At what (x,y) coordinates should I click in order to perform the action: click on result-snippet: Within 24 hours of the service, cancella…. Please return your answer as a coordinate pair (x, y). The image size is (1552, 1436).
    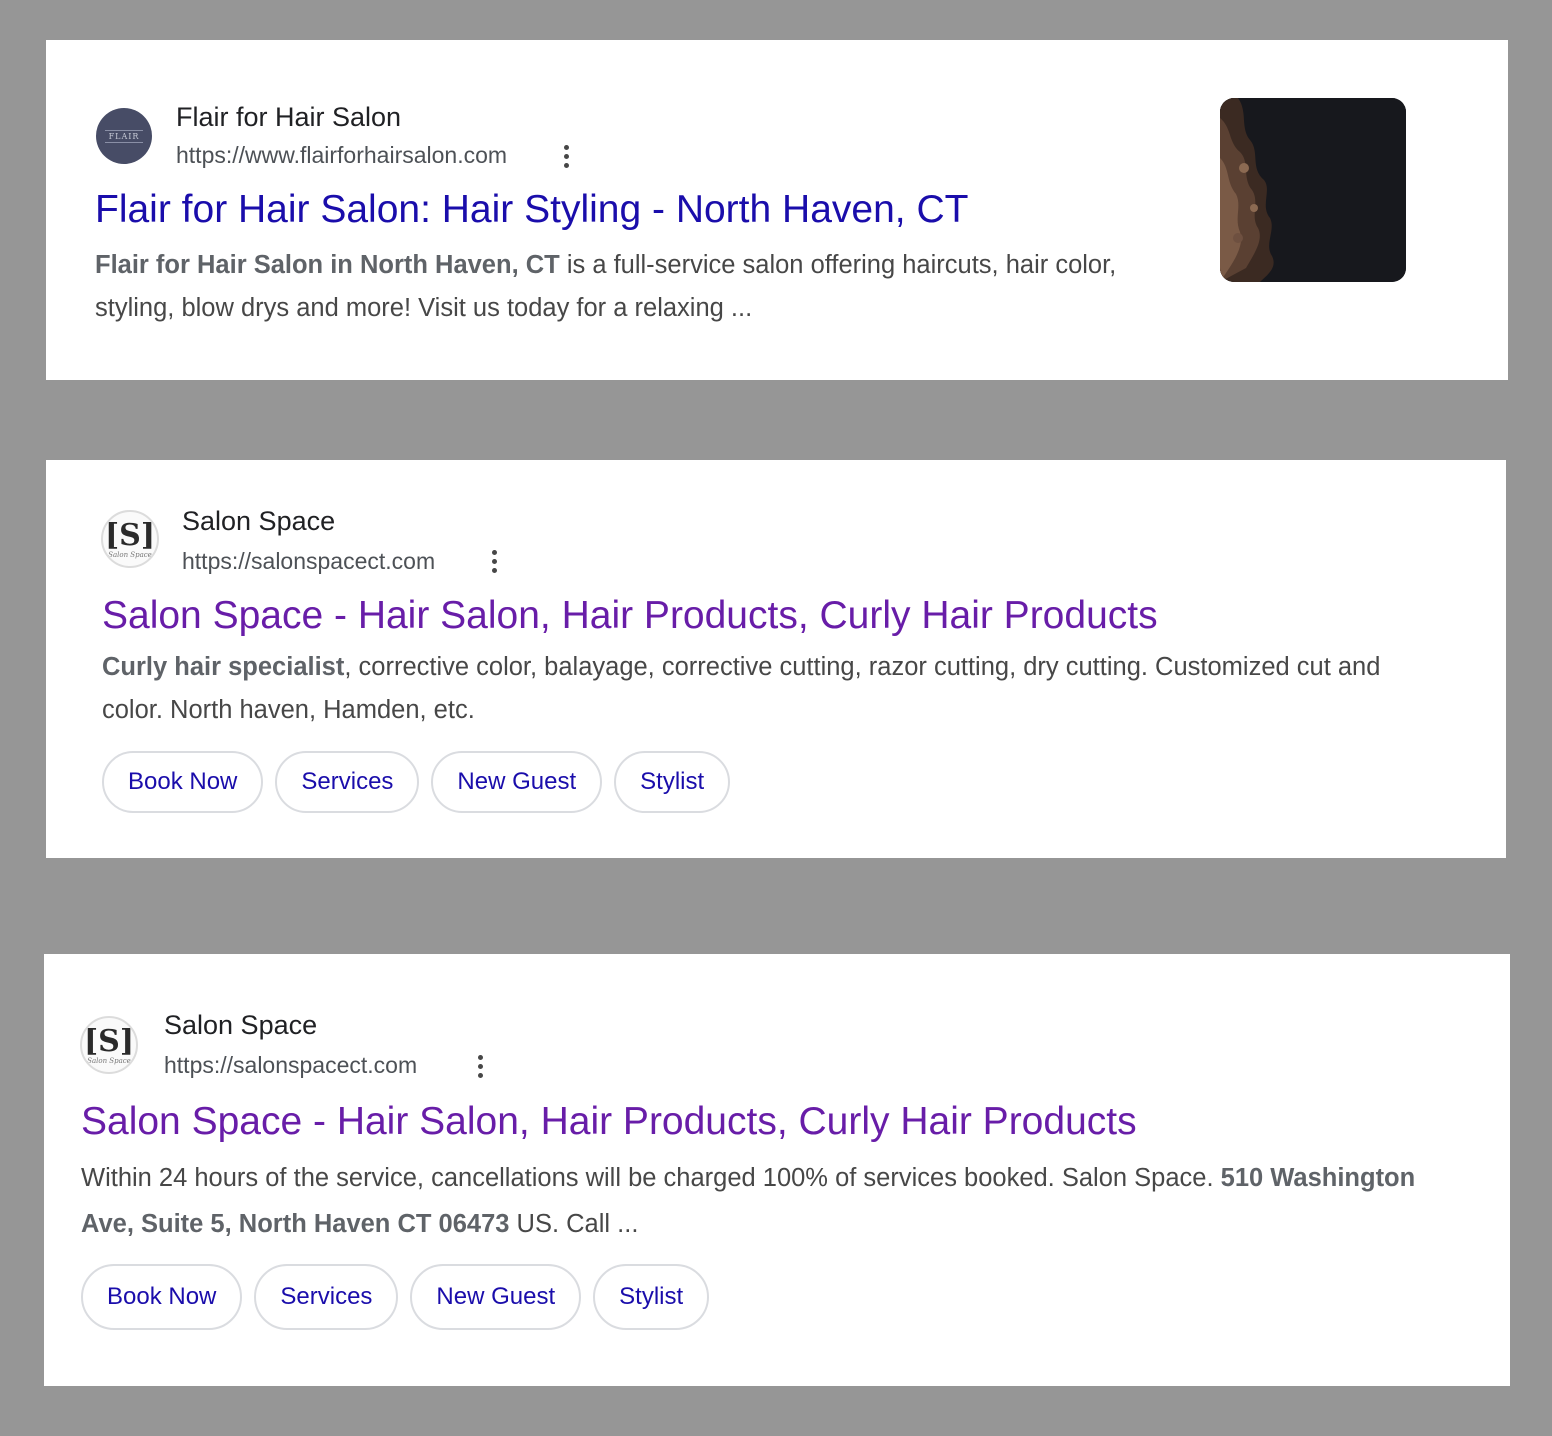
    Looking at the image, I should click on (766, 1201).